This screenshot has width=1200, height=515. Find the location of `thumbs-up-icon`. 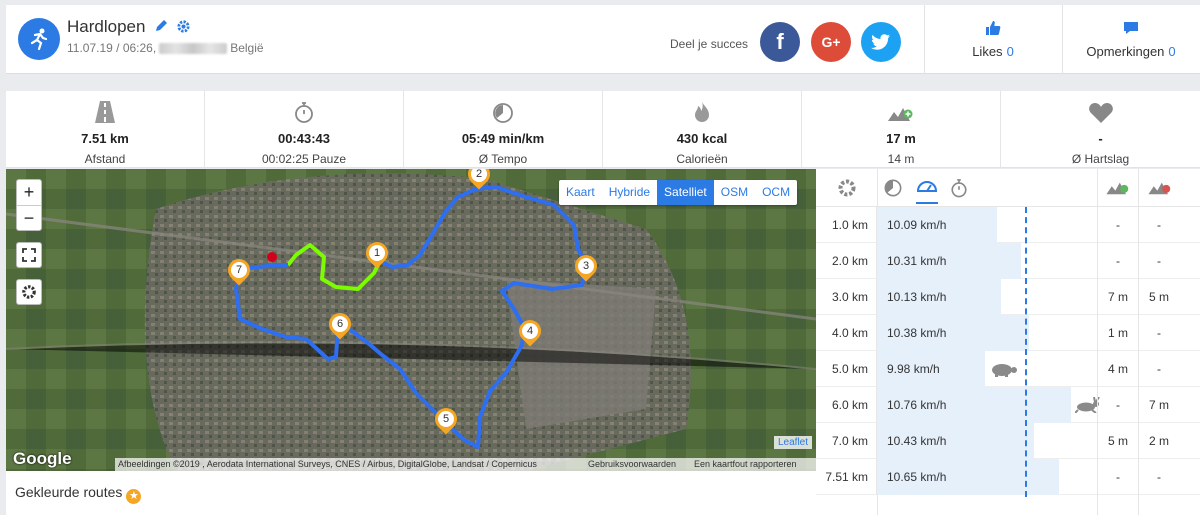

thumbs-up-icon is located at coordinates (993, 29).